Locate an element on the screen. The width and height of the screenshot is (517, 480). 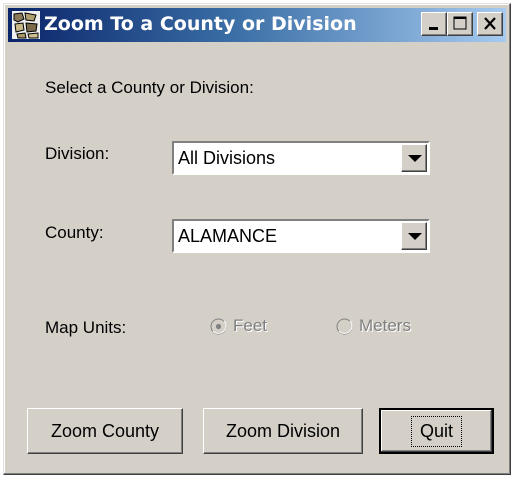
division-label: Division: is located at coordinates (77, 153).